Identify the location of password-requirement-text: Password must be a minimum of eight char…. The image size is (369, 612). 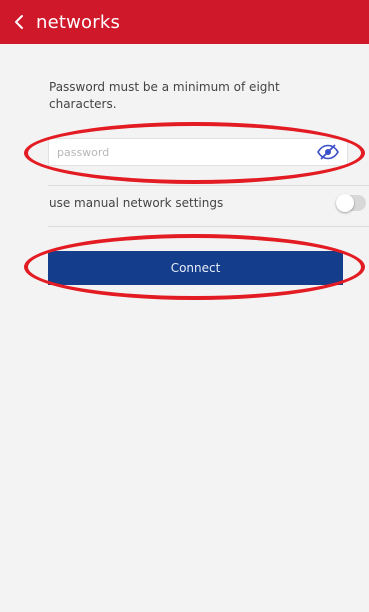
(164, 95).